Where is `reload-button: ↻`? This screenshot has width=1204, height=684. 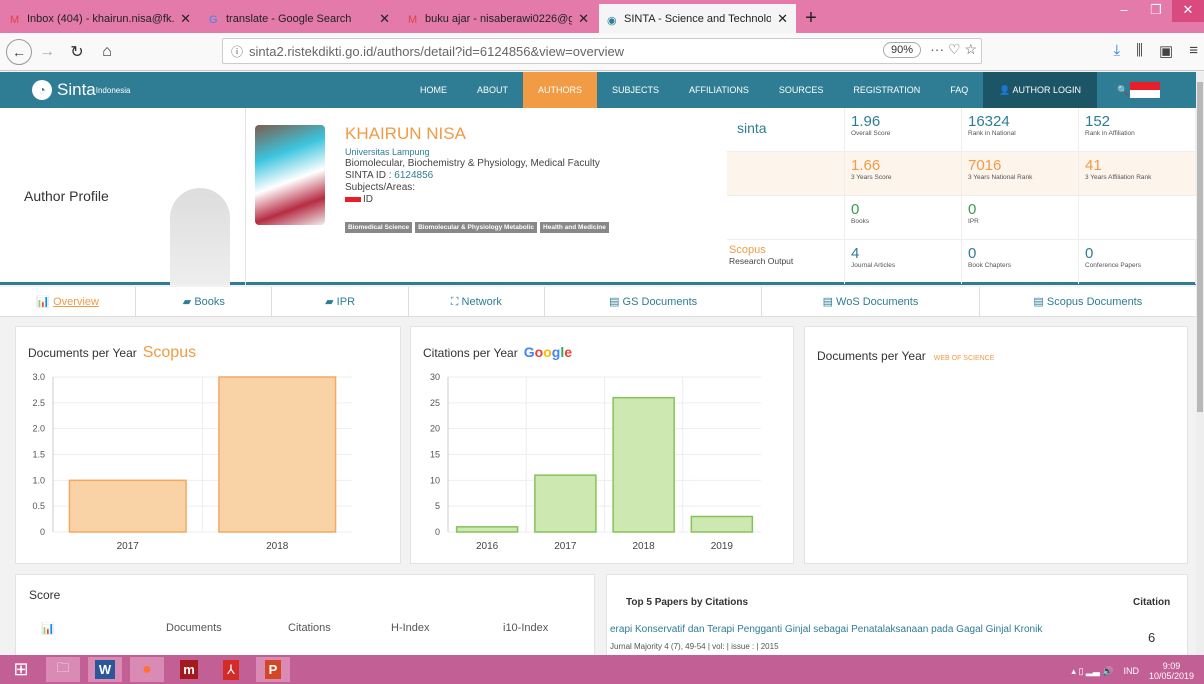 reload-button: ↻ is located at coordinates (77, 52).